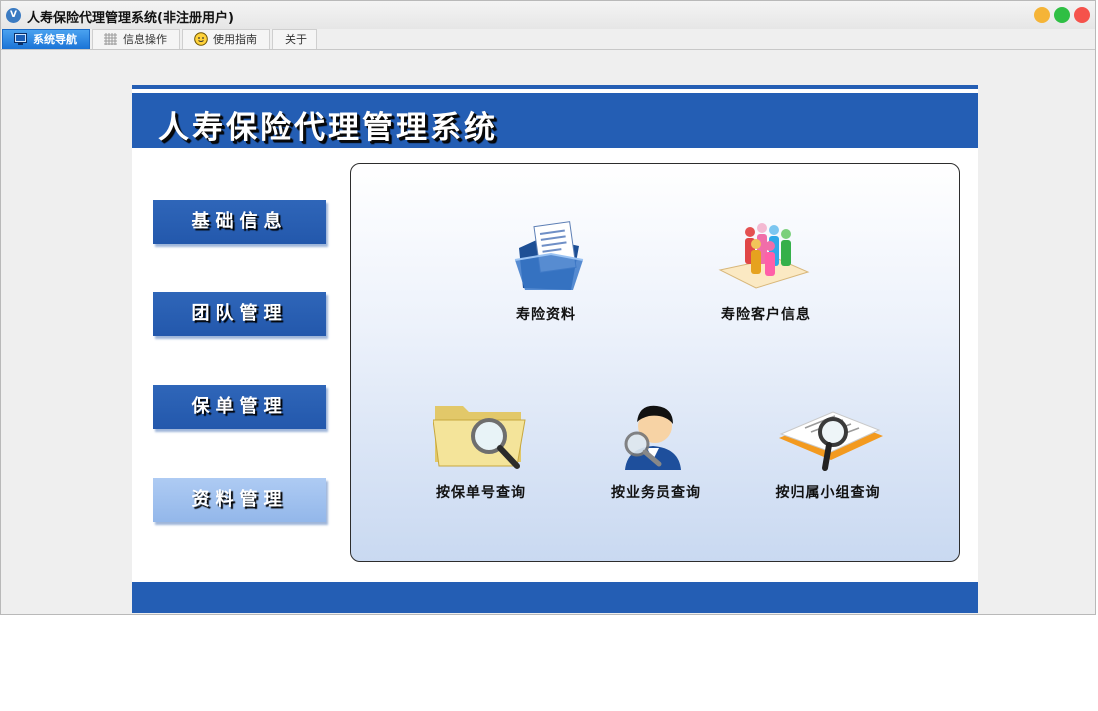 The image size is (1098, 711). What do you see at coordinates (239, 222) in the screenshot?
I see `nav-basic-info-button: 基础信息` at bounding box center [239, 222].